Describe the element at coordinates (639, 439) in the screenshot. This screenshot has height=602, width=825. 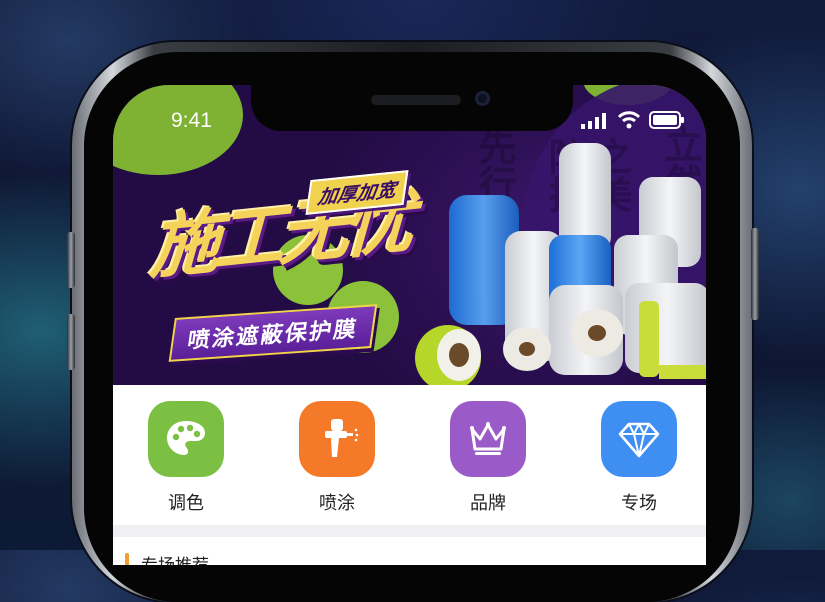
I see `diamond-icon` at that location.